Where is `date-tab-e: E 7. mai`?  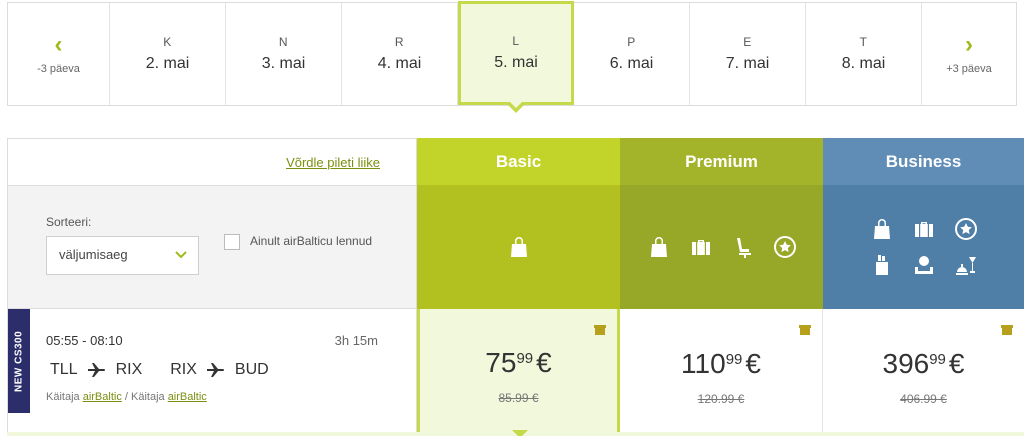 date-tab-e: E 7. mai is located at coordinates (748, 54).